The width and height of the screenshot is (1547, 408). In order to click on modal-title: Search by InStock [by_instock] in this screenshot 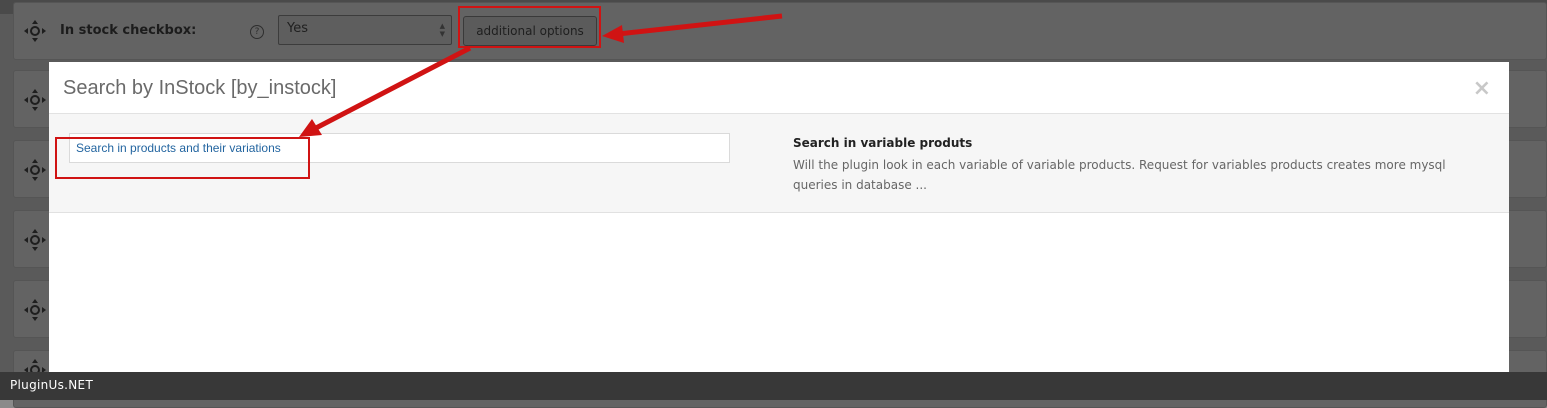, I will do `click(200, 88)`.